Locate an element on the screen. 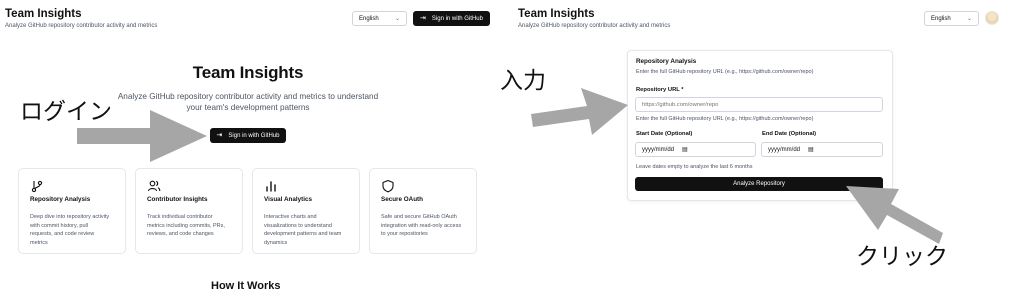 This screenshot has height=298, width=1024. annotation-login-label: ログイン is located at coordinates (66, 112).